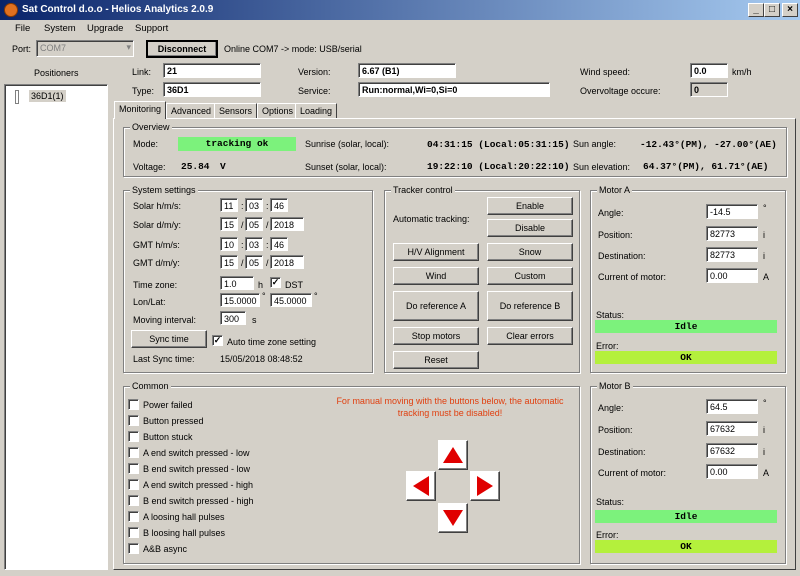  I want to click on motor-b-current-unit: A, so click(766, 473).